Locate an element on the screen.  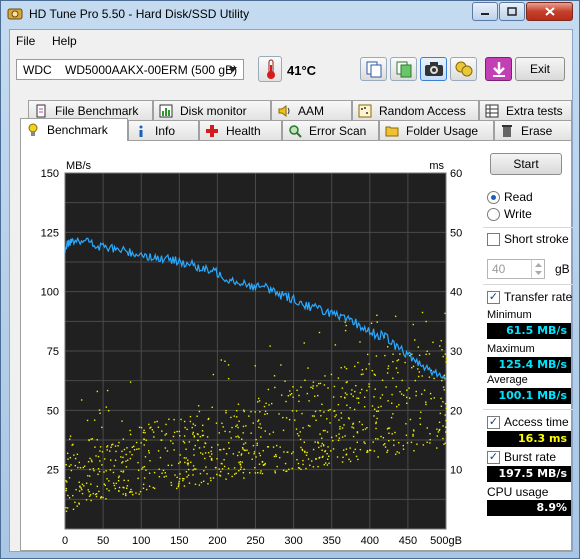
exit-button: Exit is located at coordinates (540, 69).